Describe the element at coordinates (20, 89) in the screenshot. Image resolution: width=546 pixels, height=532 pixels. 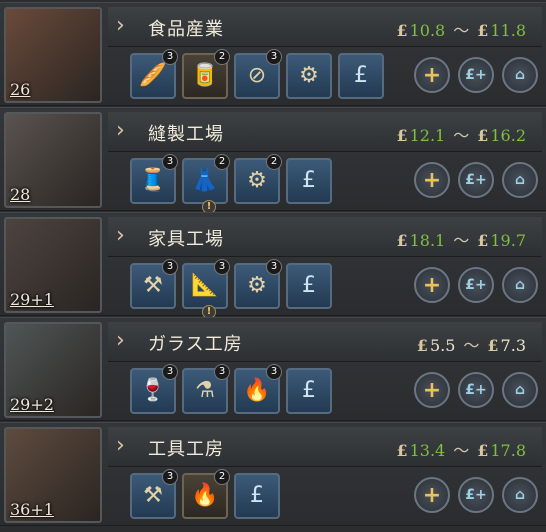
I see `building-level-count: 26` at that location.